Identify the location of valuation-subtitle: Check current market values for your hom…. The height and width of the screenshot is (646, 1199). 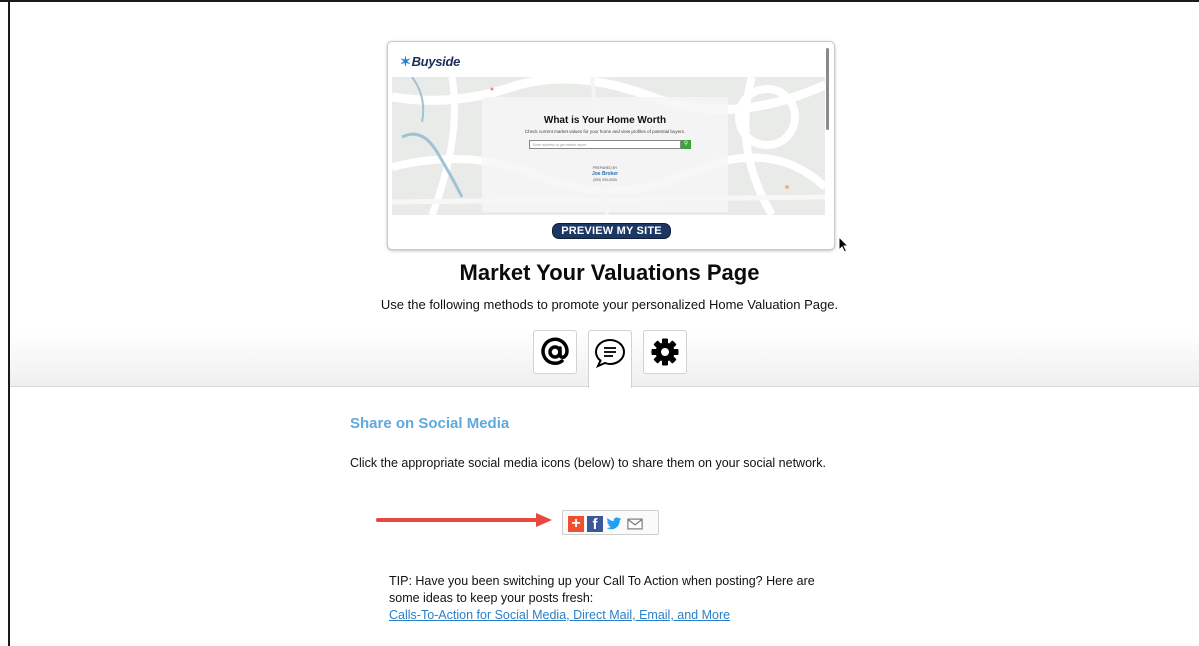
(605, 131).